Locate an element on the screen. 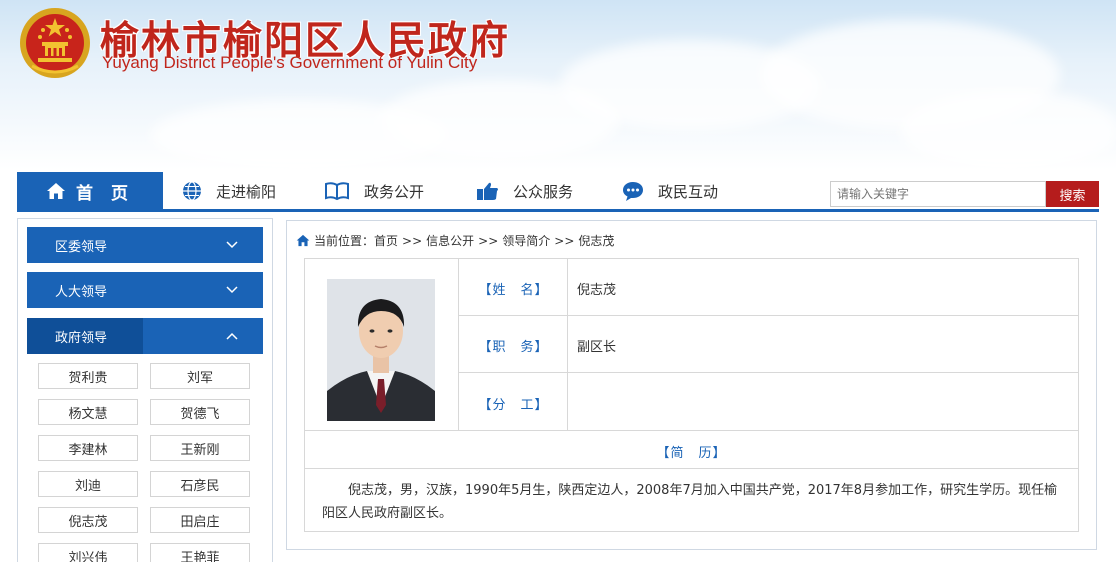 The height and width of the screenshot is (562, 1116). leader-link: 贺德飞 is located at coordinates (200, 412).